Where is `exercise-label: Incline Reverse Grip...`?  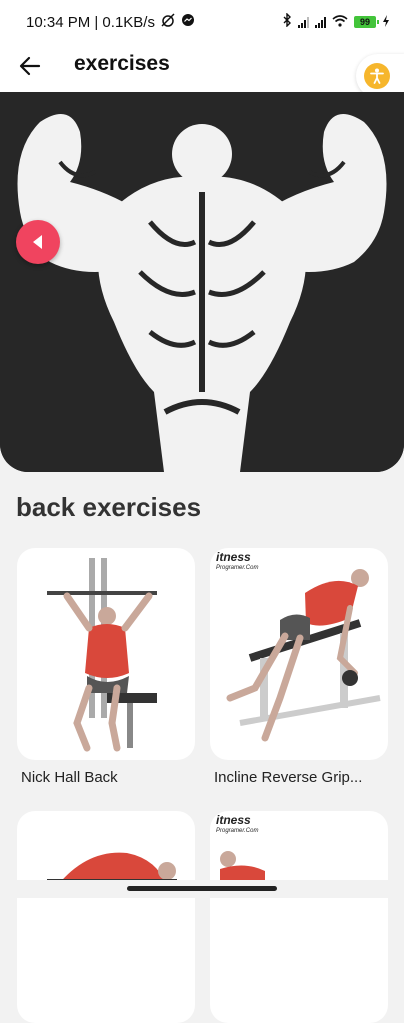
exercise-label: Incline Reverse Grip... is located at coordinates (288, 777).